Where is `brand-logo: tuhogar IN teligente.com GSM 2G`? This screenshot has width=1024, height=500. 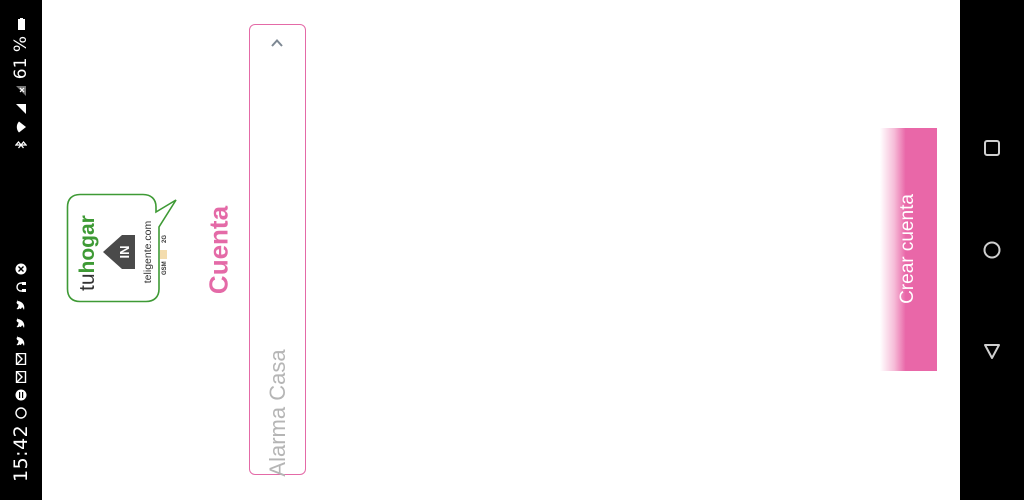
brand-logo: tuhogar IN teligente.com GSM 2G is located at coordinates (122, 248).